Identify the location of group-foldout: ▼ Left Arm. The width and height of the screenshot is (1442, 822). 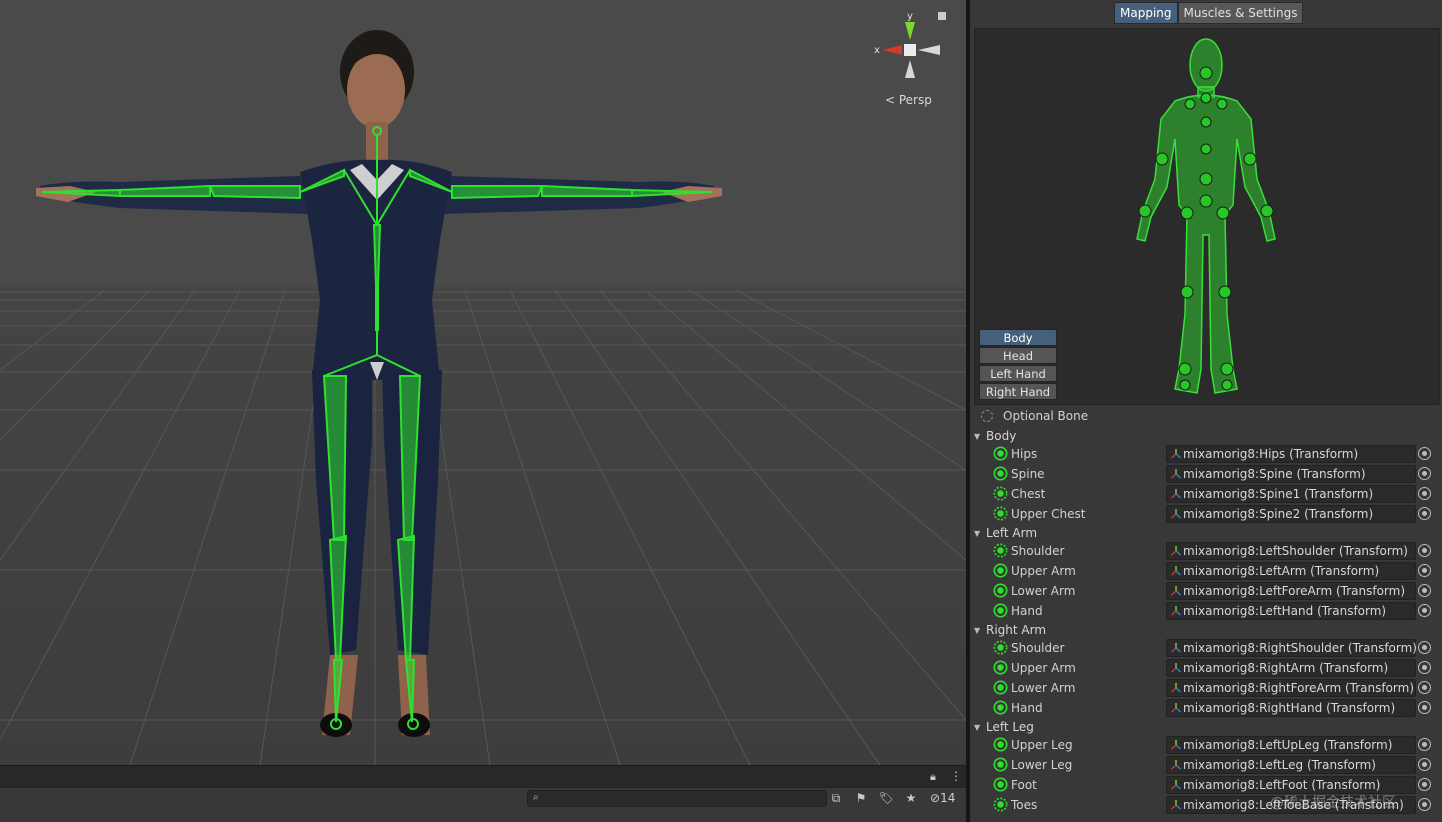
(1005, 533).